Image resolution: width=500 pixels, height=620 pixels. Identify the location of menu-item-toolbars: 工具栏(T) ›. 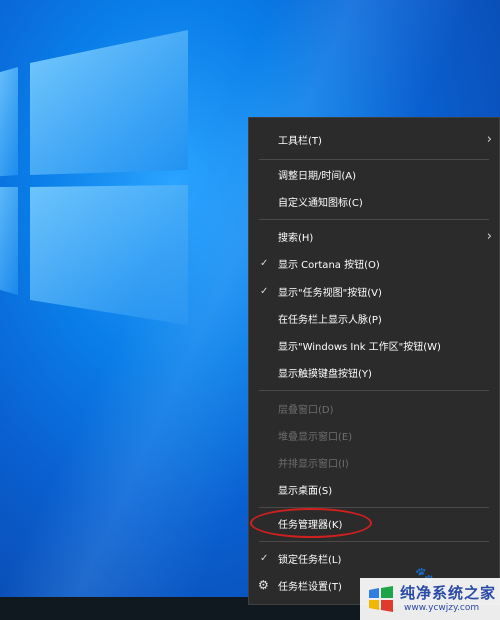
(374, 139).